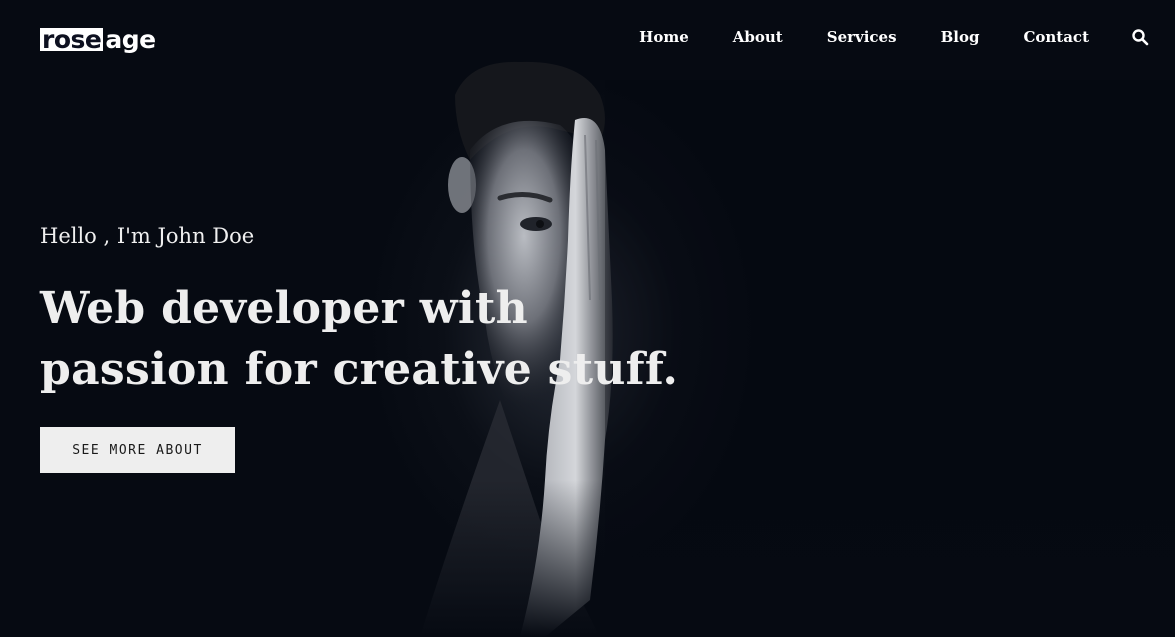 The image size is (1175, 637). I want to click on nav-item-home: Home, so click(664, 37).